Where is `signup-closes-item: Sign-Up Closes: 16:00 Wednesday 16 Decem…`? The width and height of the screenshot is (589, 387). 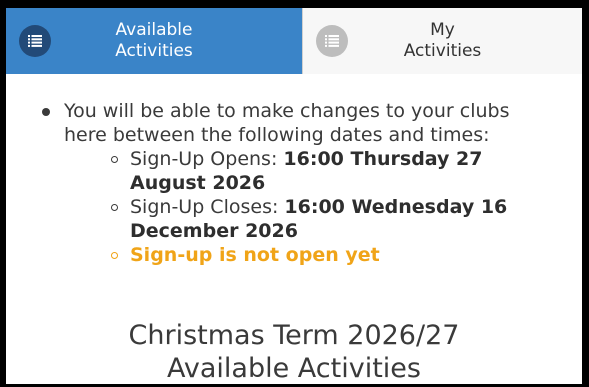 signup-closes-item: Sign-Up Closes: 16:00 Wednesday 16 Decem… is located at coordinates (332, 219).